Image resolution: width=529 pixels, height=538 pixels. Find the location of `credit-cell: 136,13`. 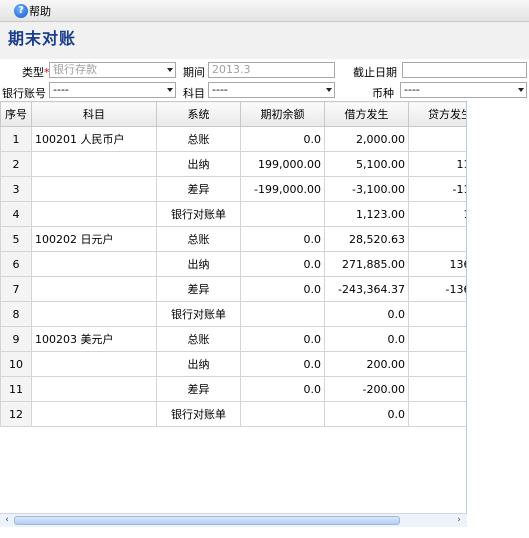

credit-cell: 136,13 is located at coordinates (437, 264).